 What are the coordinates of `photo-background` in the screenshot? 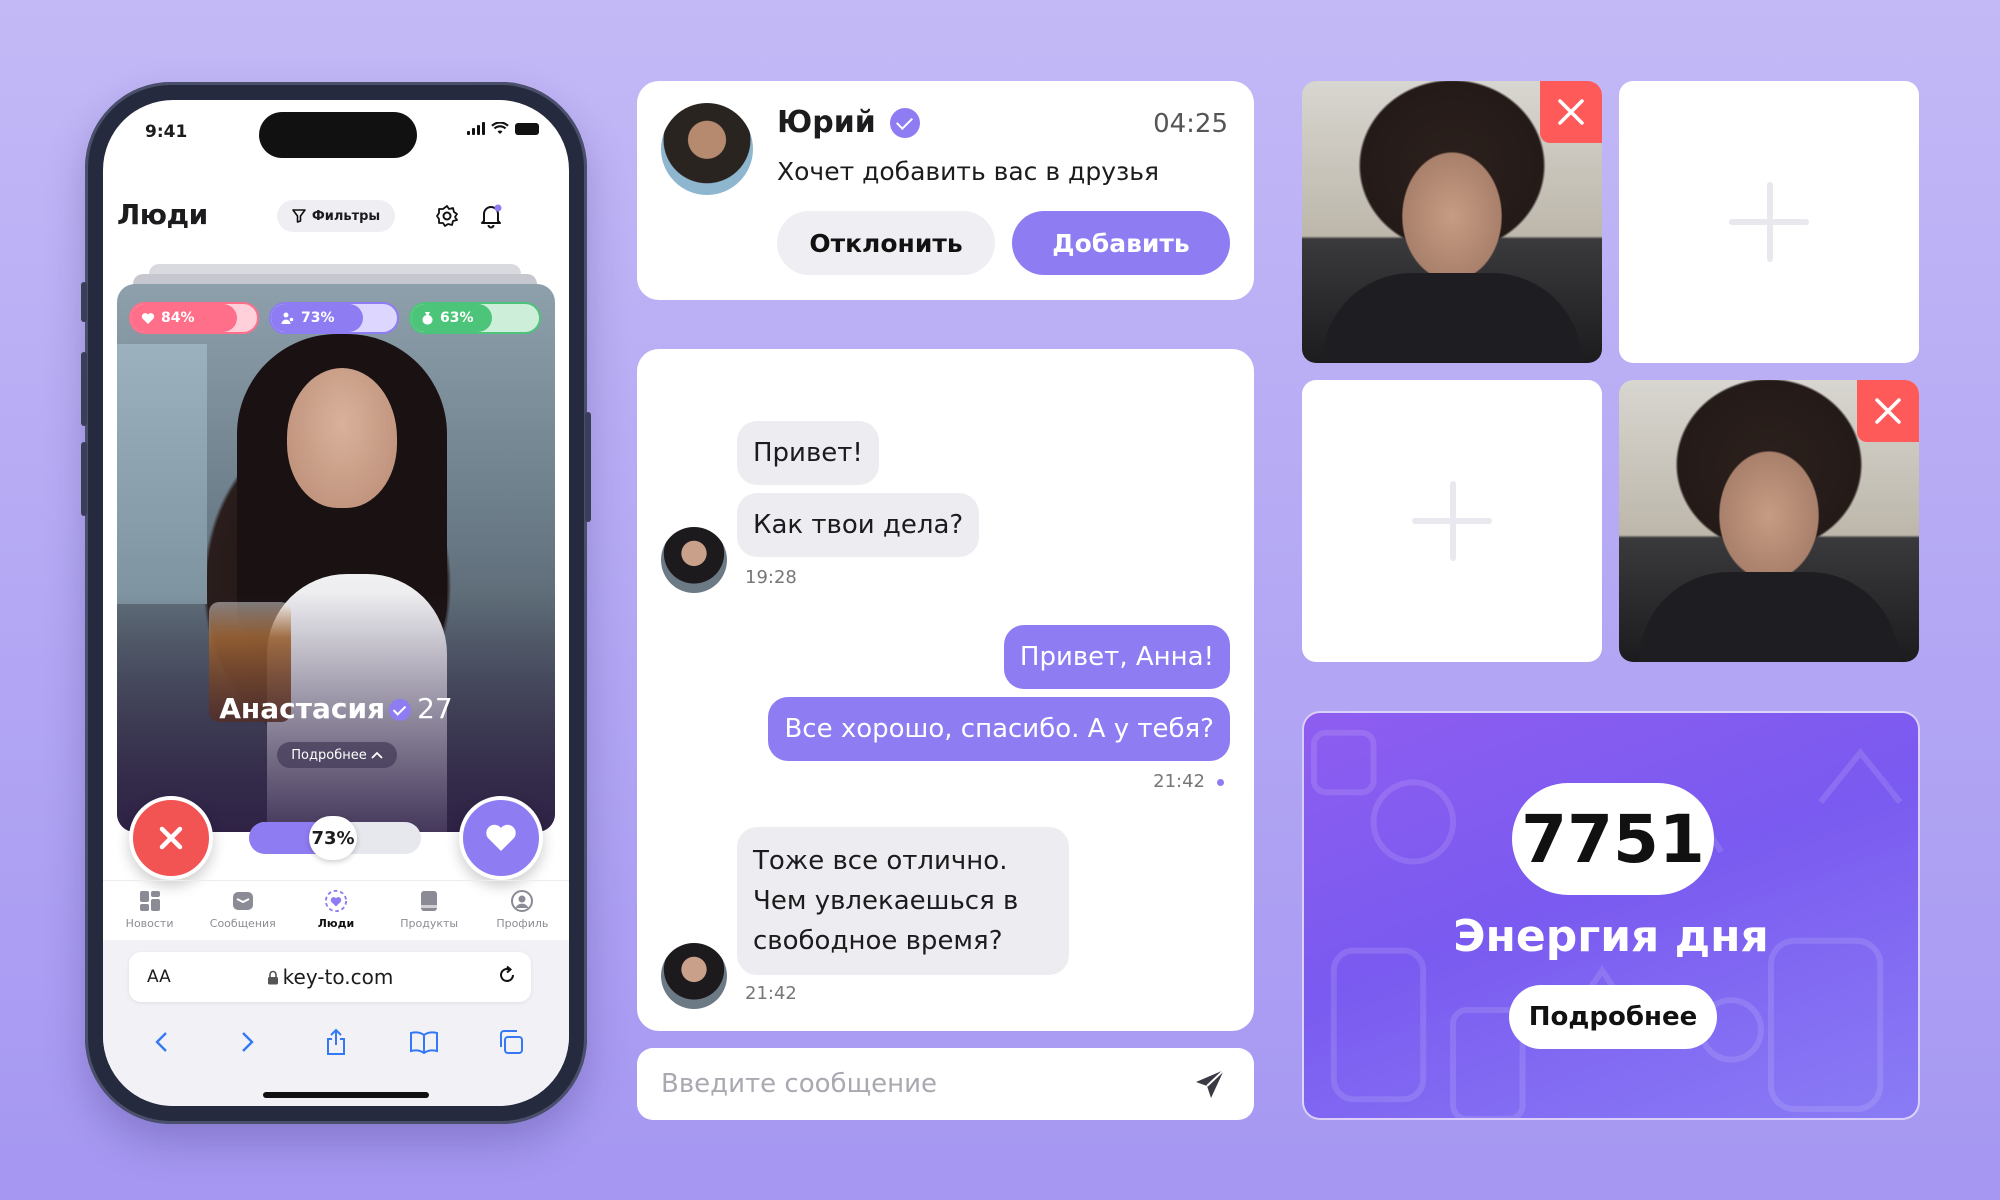 It's located at (162, 474).